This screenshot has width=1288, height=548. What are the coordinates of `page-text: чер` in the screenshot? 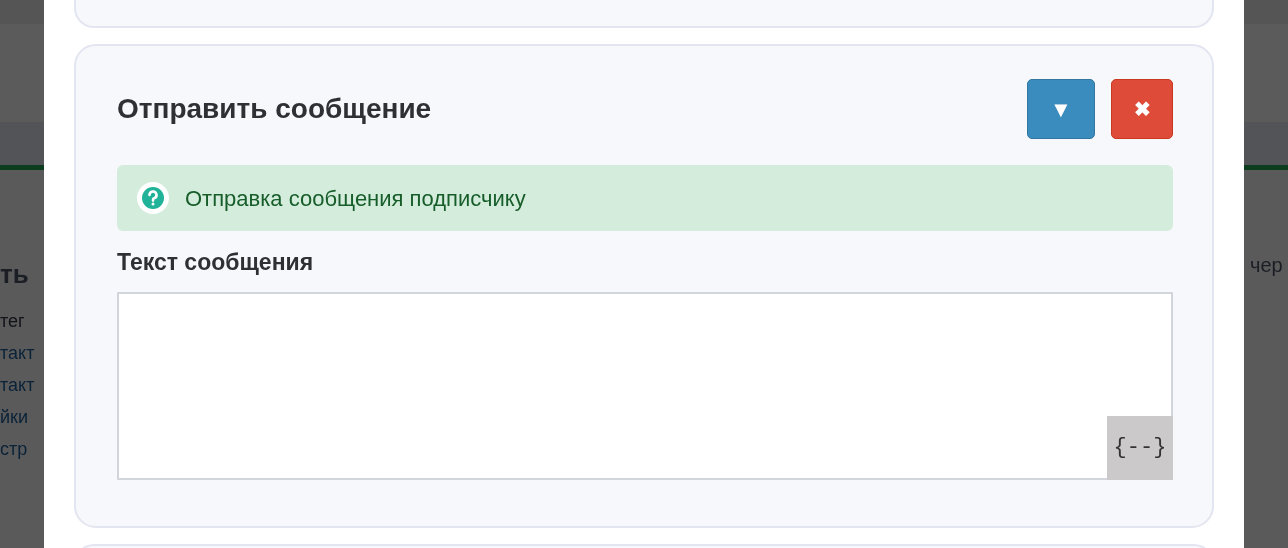 It's located at (1266, 265).